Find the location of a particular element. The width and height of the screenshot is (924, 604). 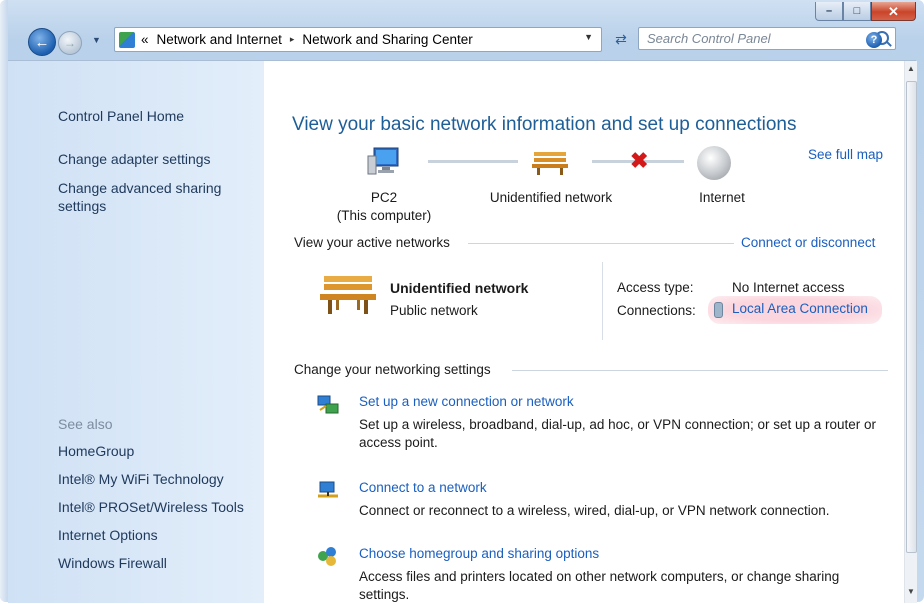

maximize-button: □ is located at coordinates (857, 11).